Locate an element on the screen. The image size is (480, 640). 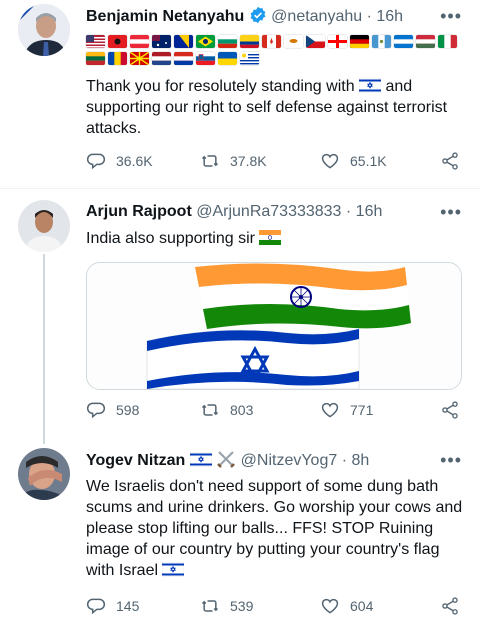
author-handle: @netanyahu is located at coordinates (316, 16).